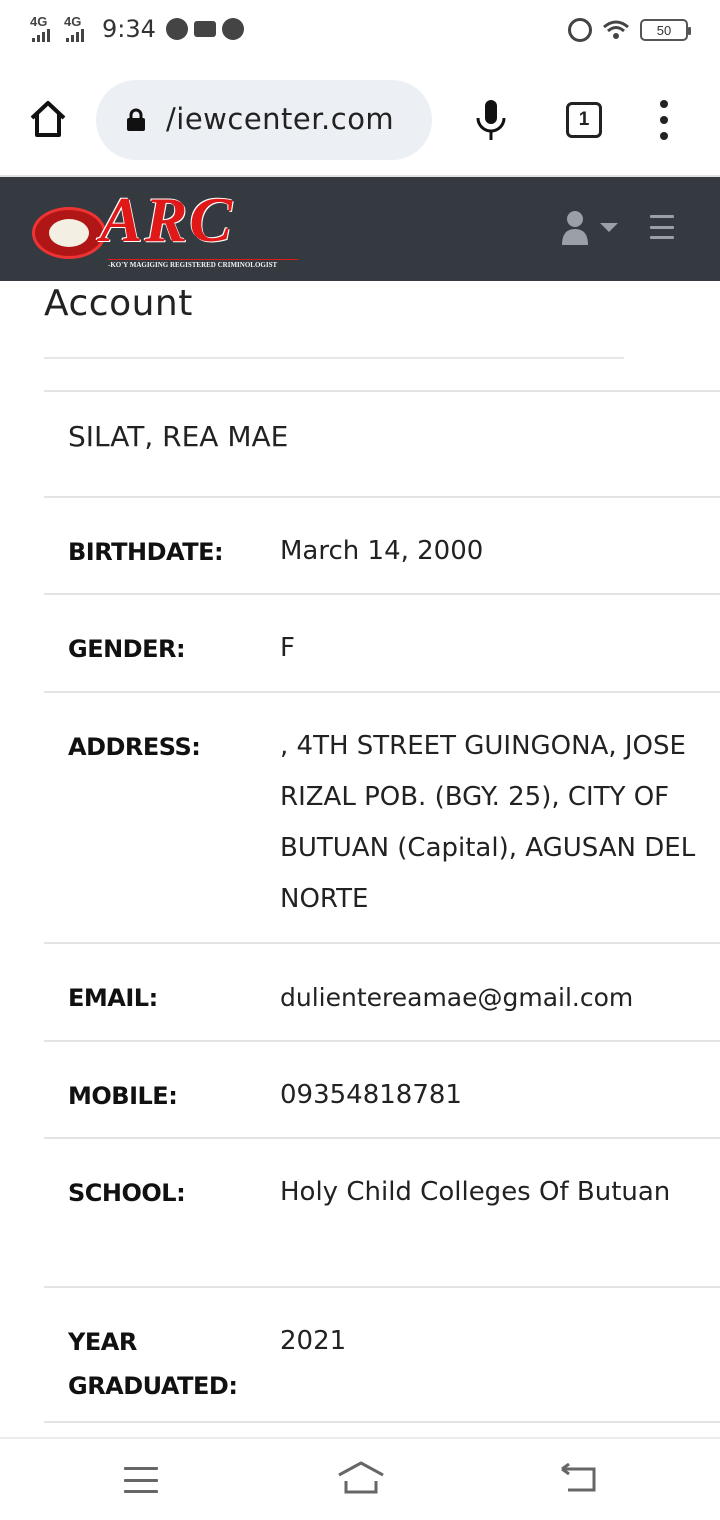 This screenshot has width=720, height=1520. What do you see at coordinates (382, 1353) in the screenshot?
I see `table-row: YEAR GRADUATED: 2021` at bounding box center [382, 1353].